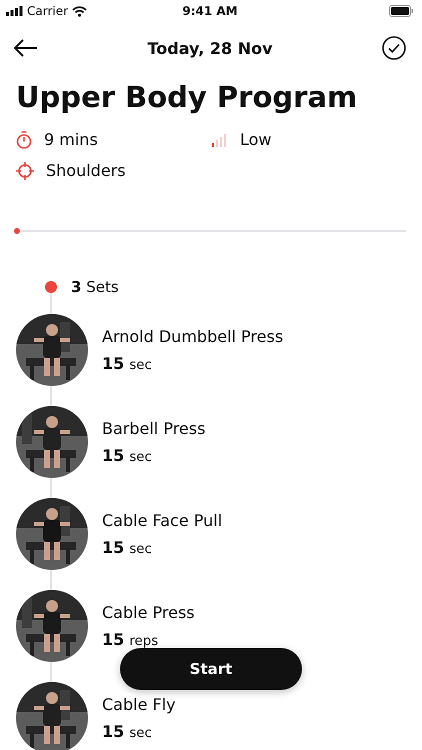 This screenshot has height=750, width=422. What do you see at coordinates (25, 171) in the screenshot?
I see `target-icon` at bounding box center [25, 171].